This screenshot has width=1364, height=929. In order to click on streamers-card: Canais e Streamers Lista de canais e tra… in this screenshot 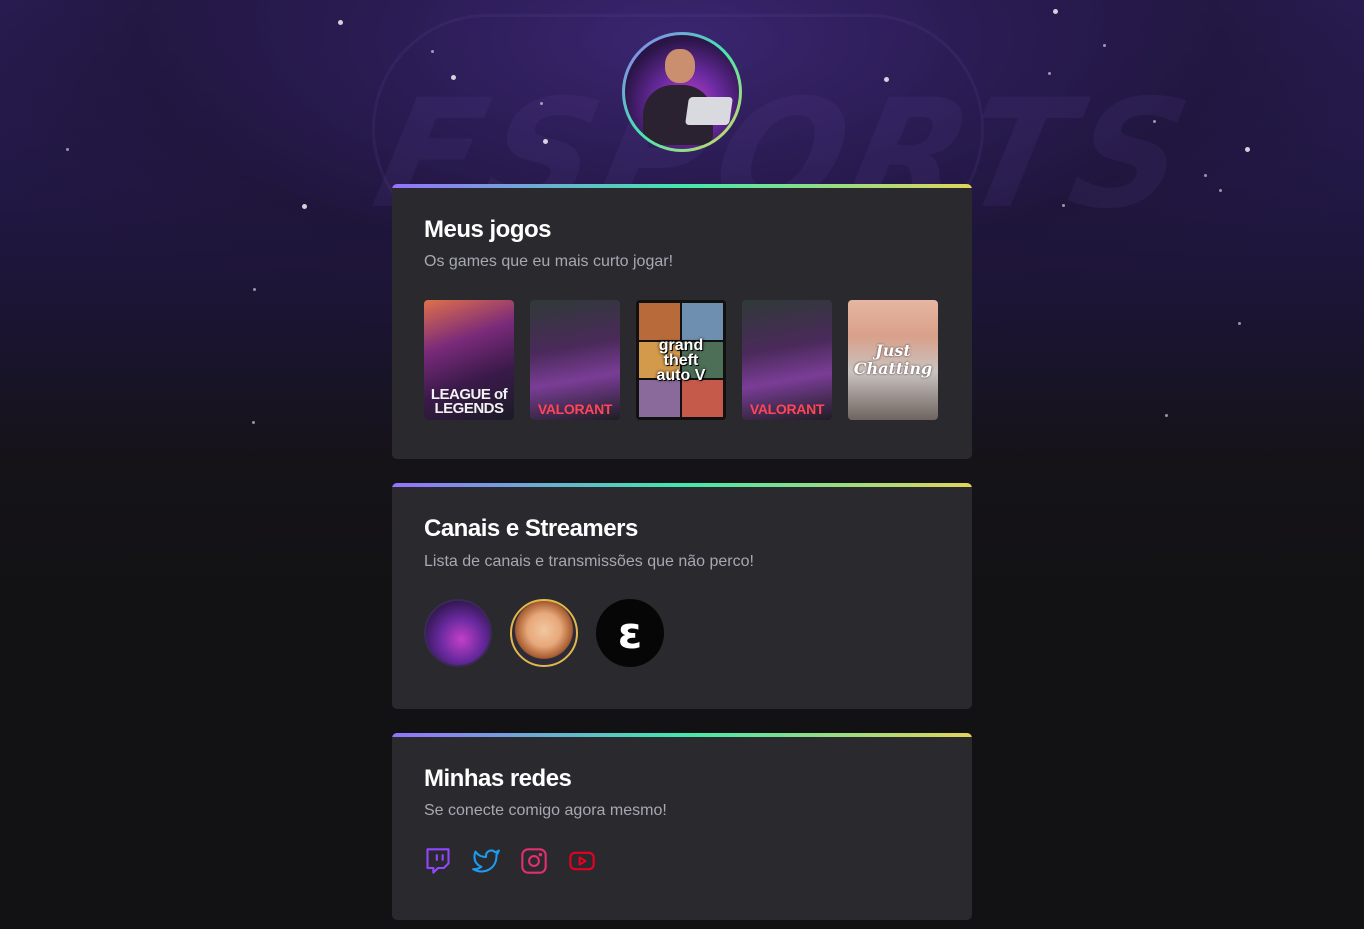, I will do `click(682, 596)`.